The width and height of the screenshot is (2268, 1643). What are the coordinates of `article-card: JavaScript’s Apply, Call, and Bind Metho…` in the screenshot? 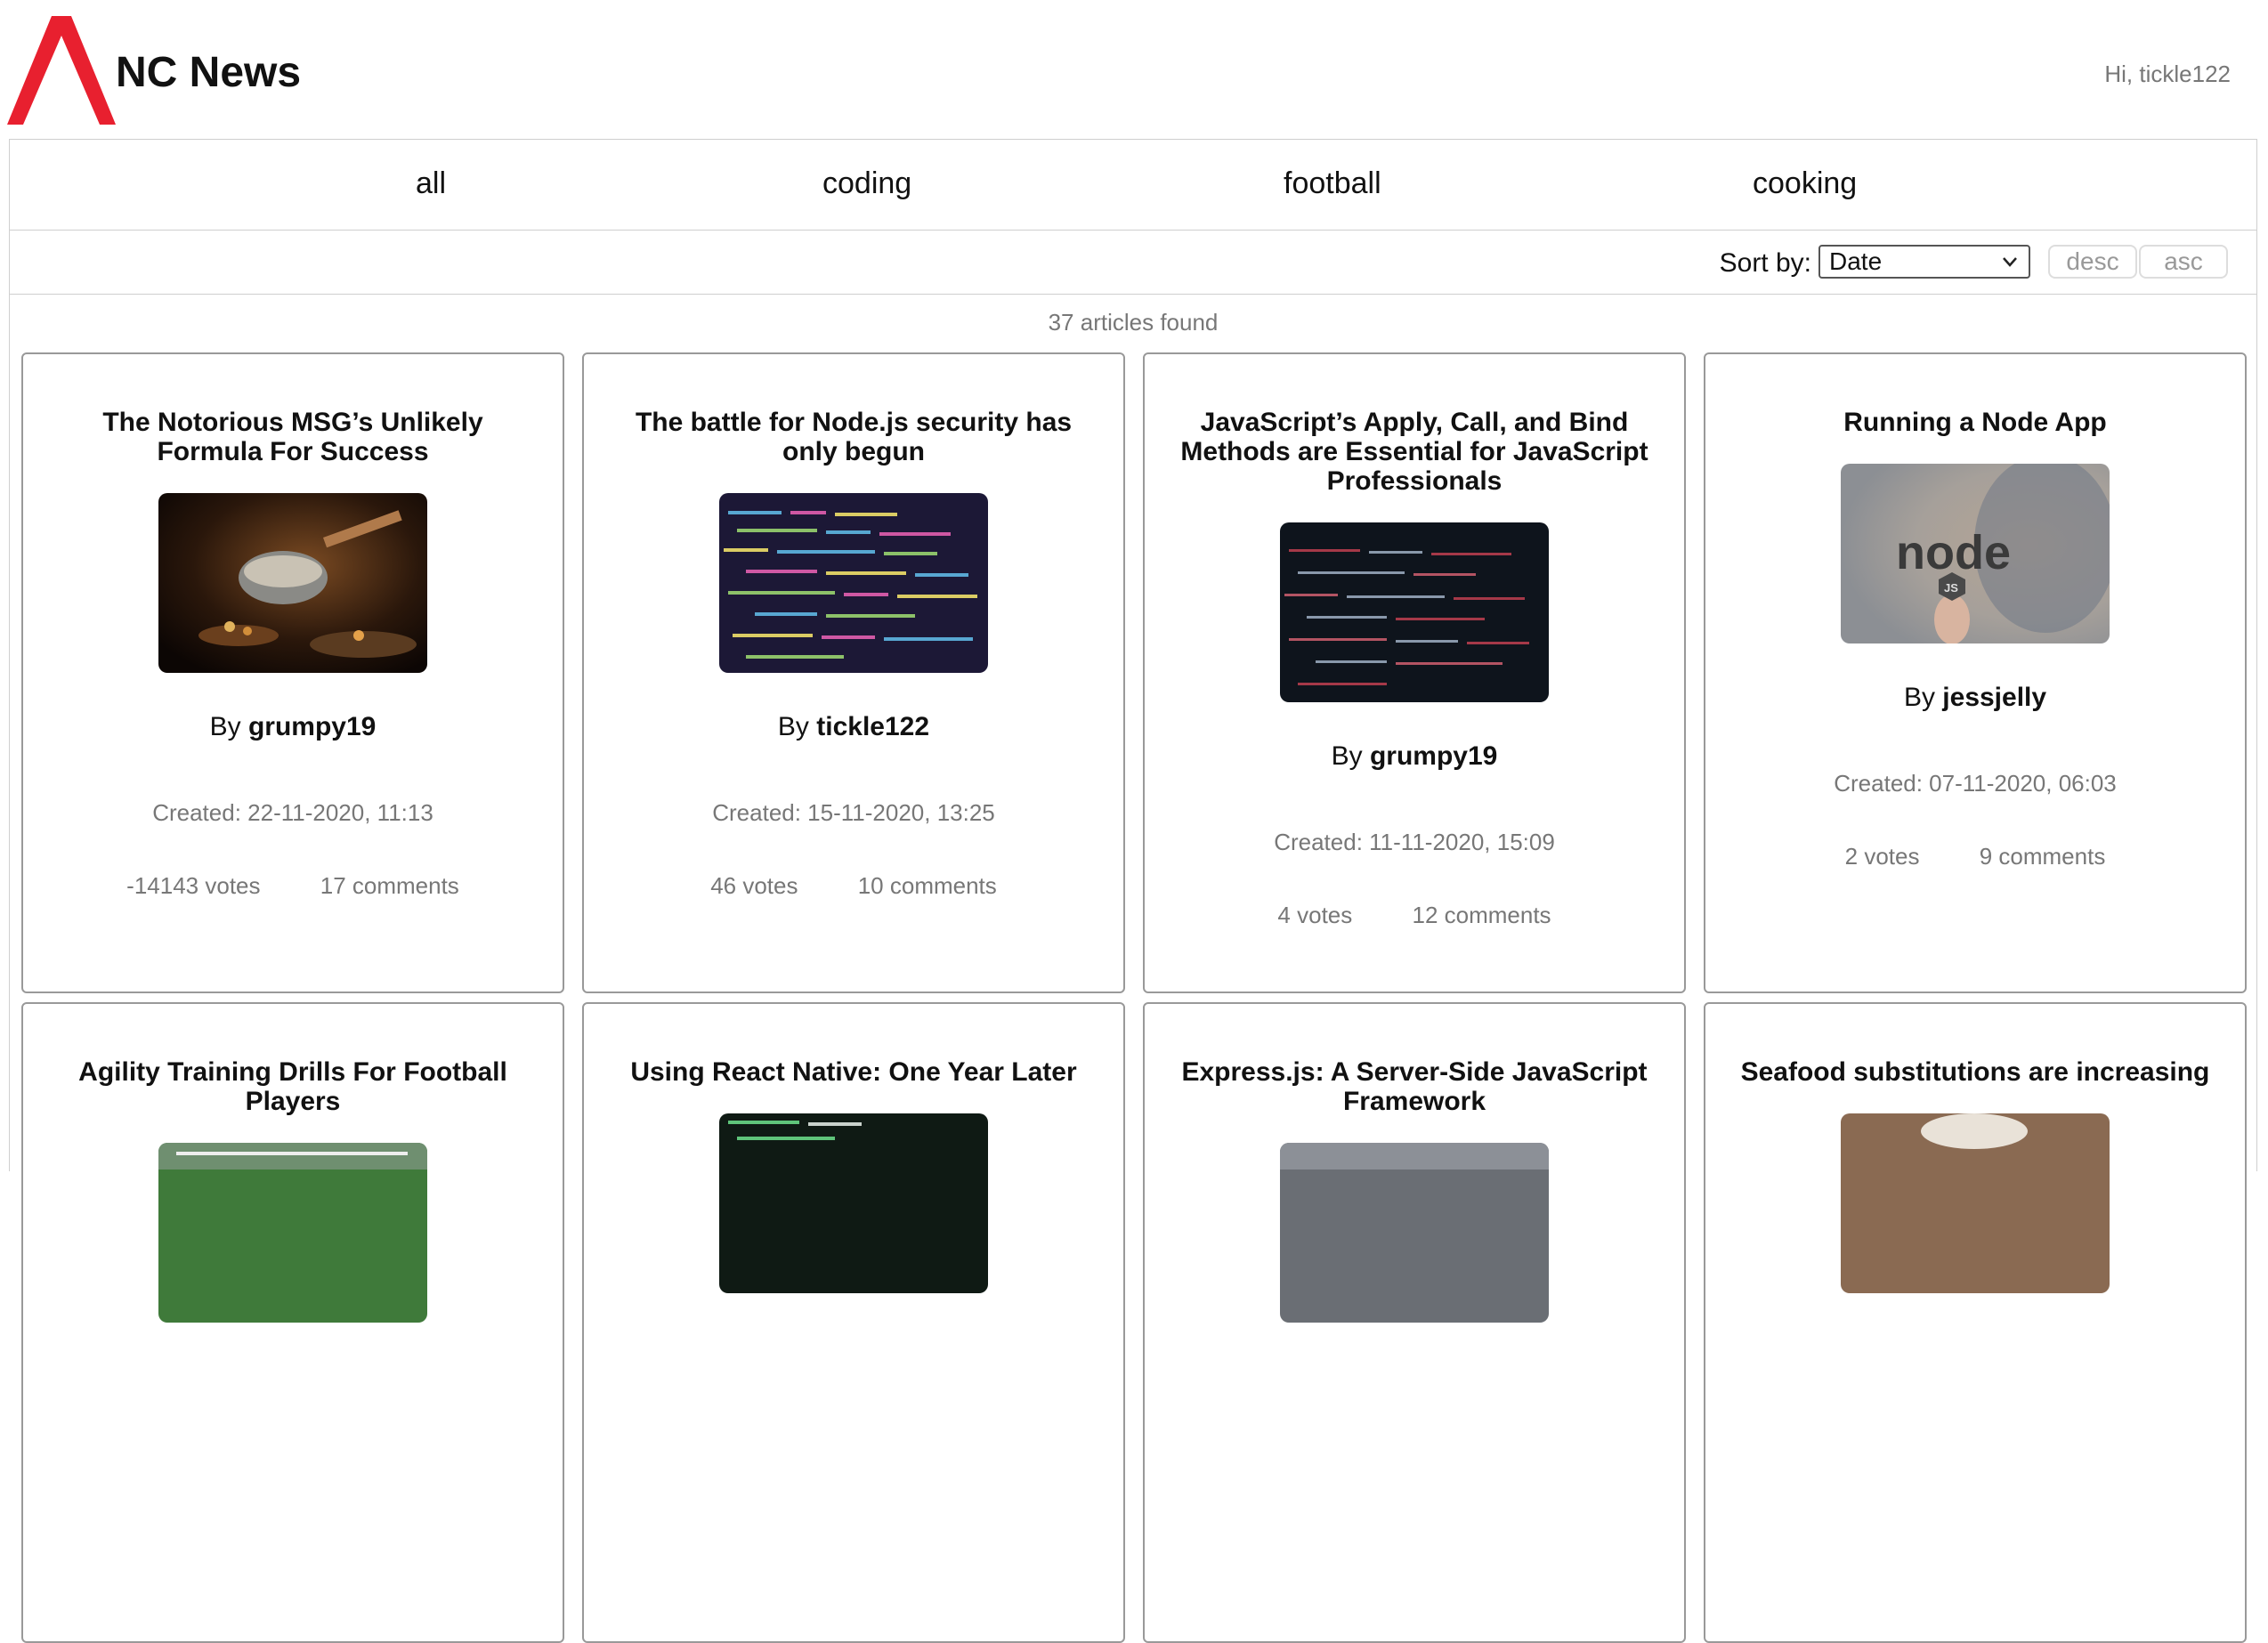 It's located at (1414, 672).